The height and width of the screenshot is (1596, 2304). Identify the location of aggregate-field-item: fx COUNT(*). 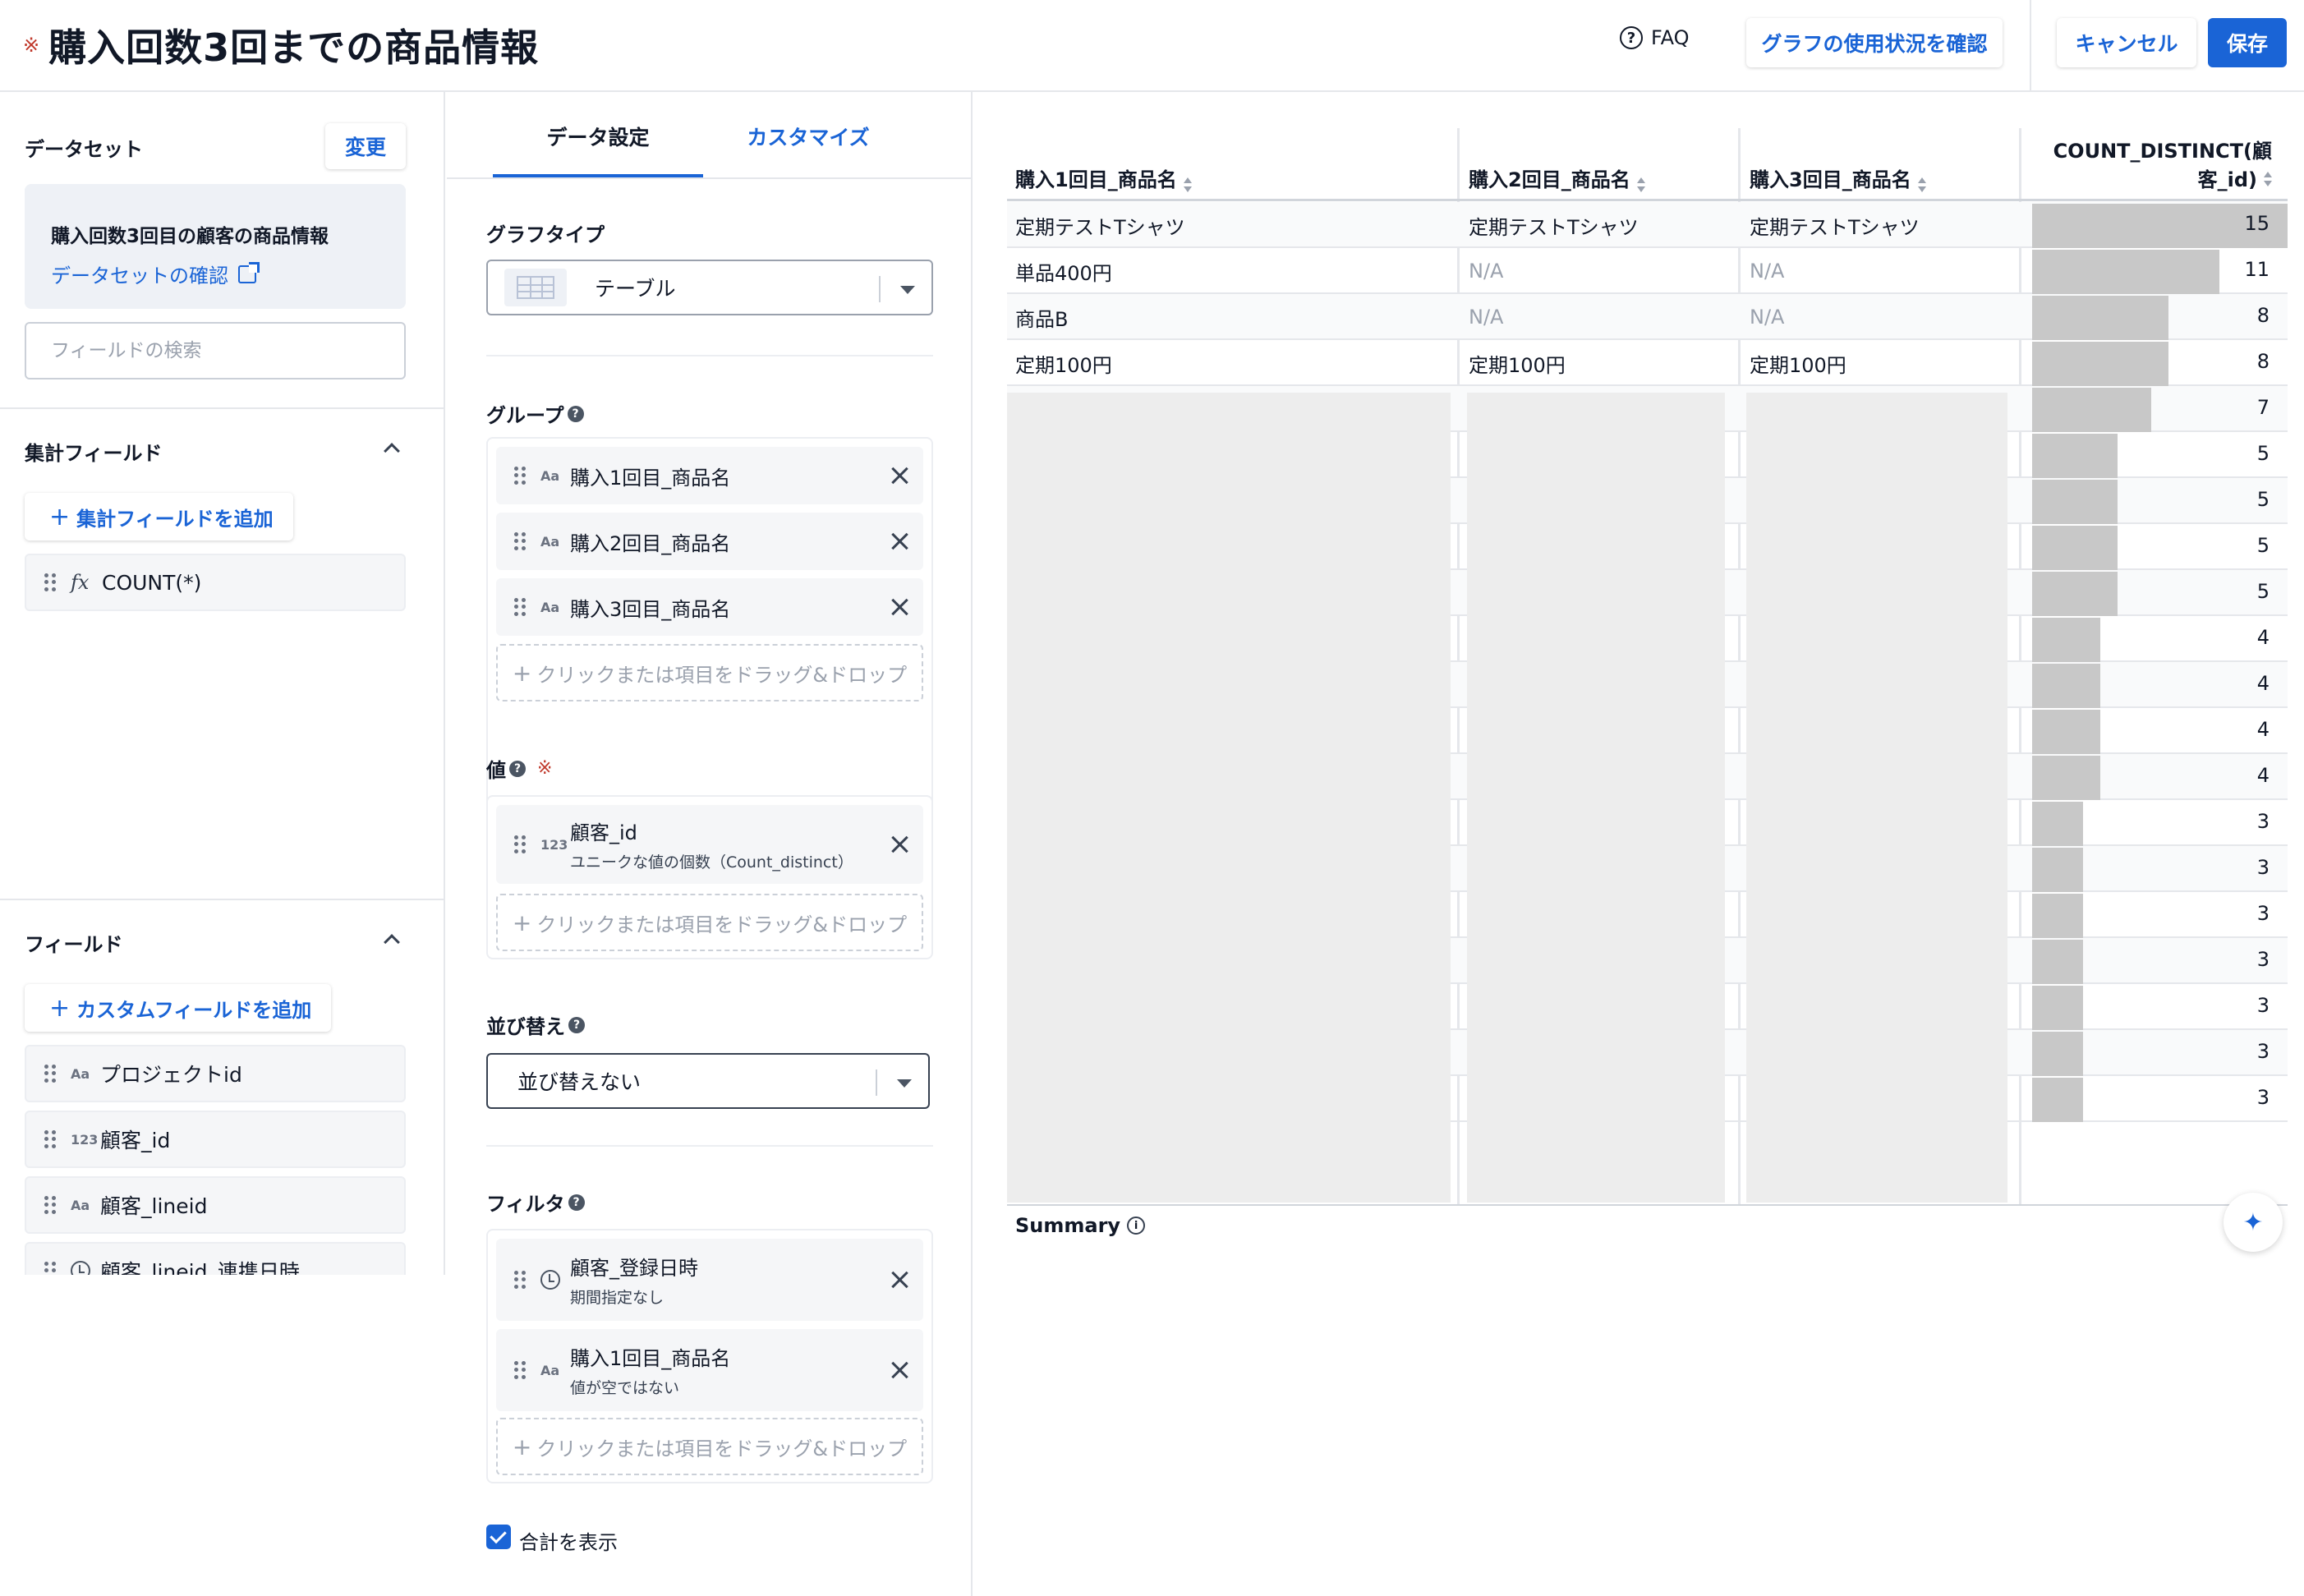
(216, 582).